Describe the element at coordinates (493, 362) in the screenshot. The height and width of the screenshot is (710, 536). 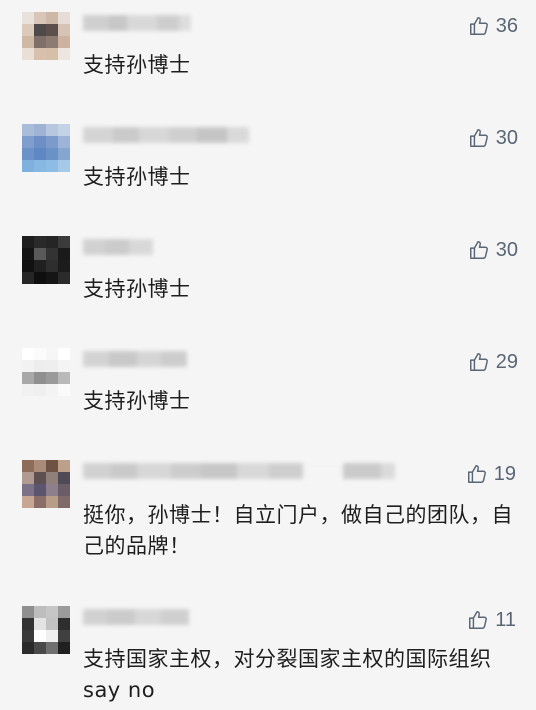
I see `like-button: 29` at that location.